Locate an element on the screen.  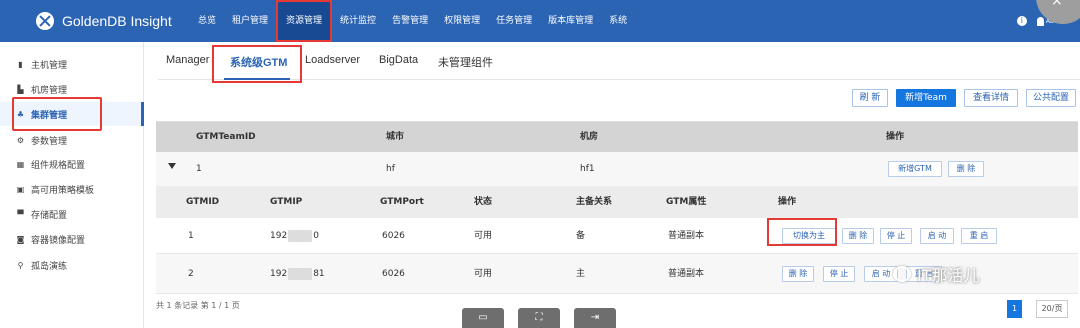
document-icon: ▣ is located at coordinates (20, 189).